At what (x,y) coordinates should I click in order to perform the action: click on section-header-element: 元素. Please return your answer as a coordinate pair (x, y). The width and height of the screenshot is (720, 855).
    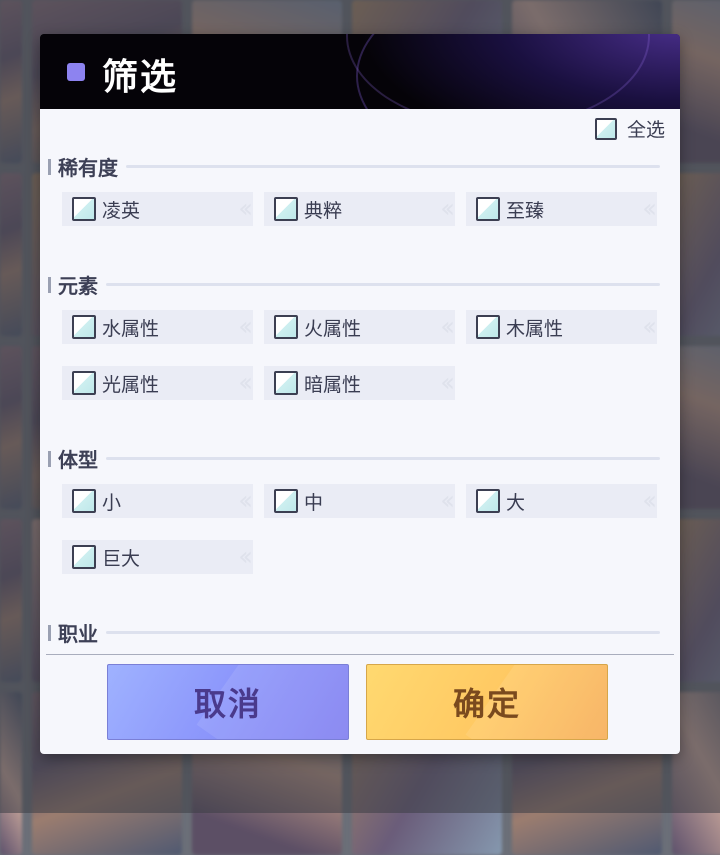
    Looking at the image, I should click on (354, 284).